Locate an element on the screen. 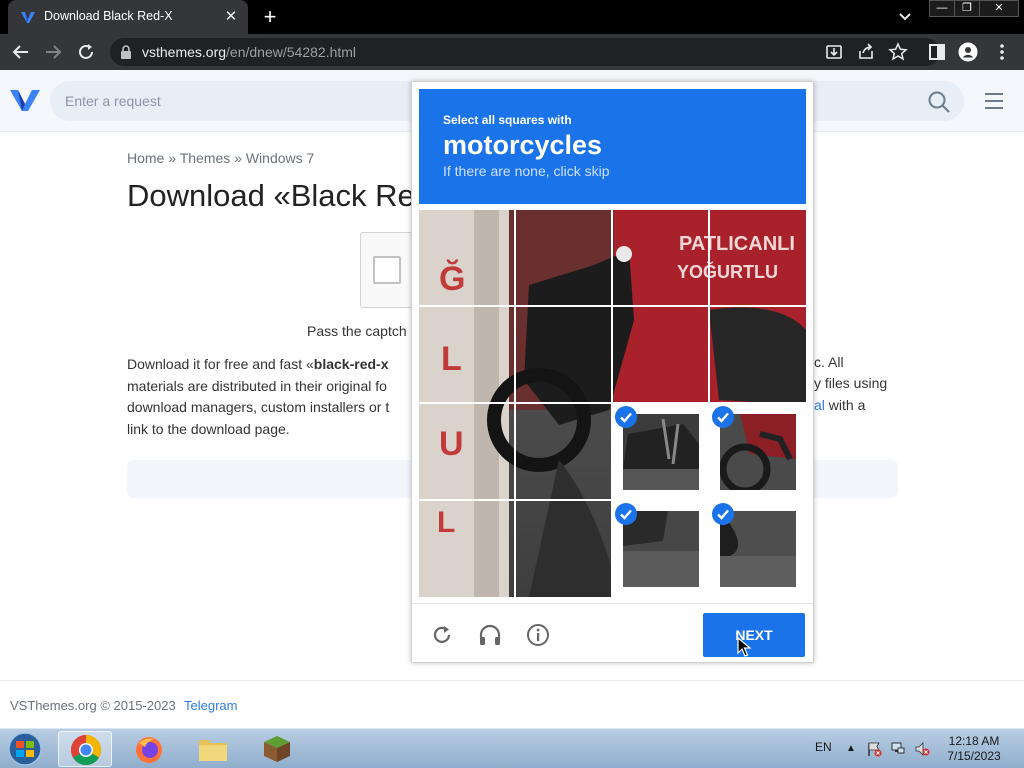 The width and height of the screenshot is (1024, 768). lock-icon is located at coordinates (126, 52).